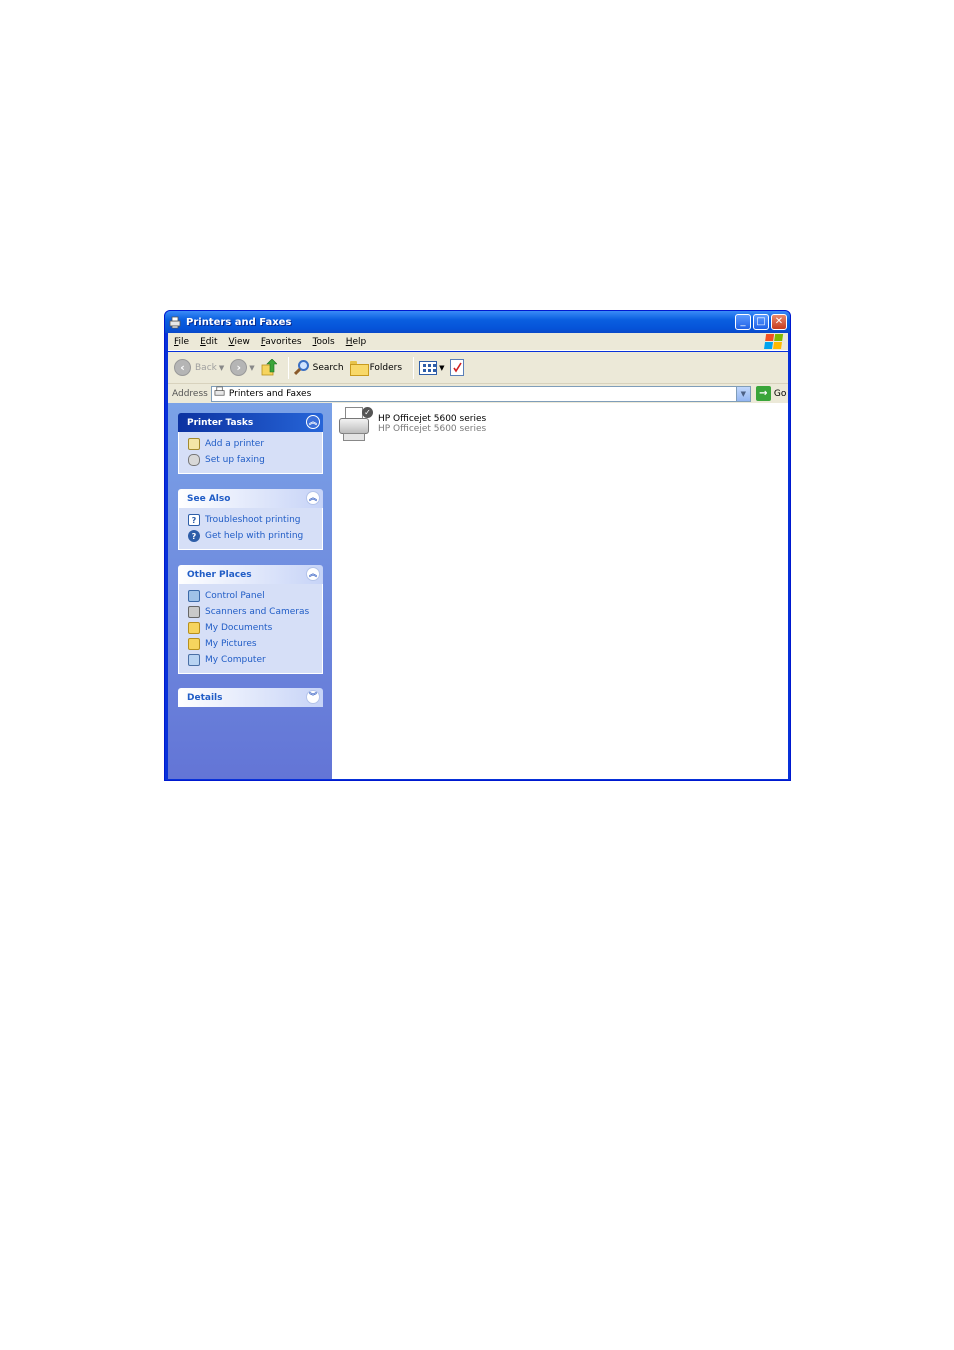  I want to click on help-book-icon: ?, so click(194, 520).